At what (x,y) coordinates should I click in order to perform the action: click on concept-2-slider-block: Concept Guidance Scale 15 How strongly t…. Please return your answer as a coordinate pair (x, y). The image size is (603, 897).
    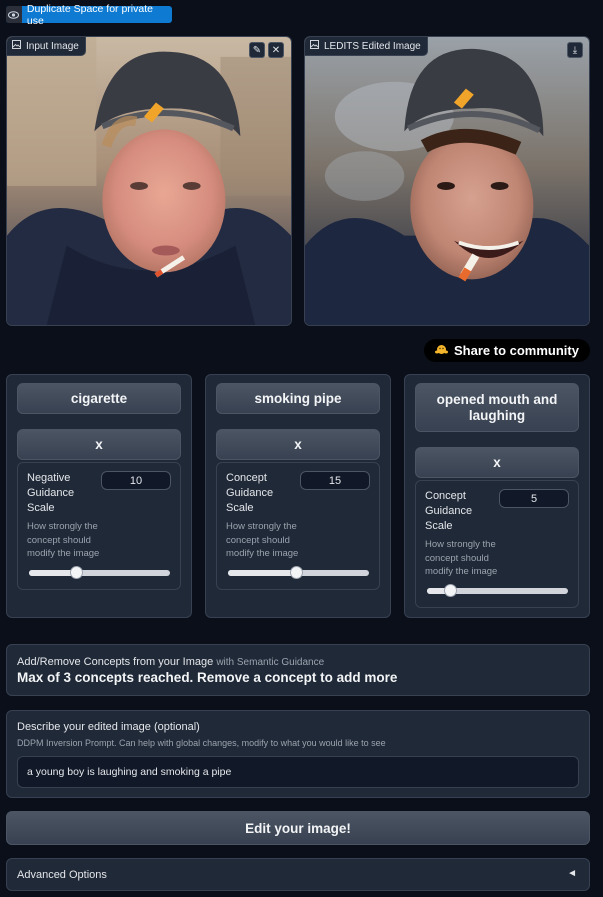
    Looking at the image, I should click on (298, 526).